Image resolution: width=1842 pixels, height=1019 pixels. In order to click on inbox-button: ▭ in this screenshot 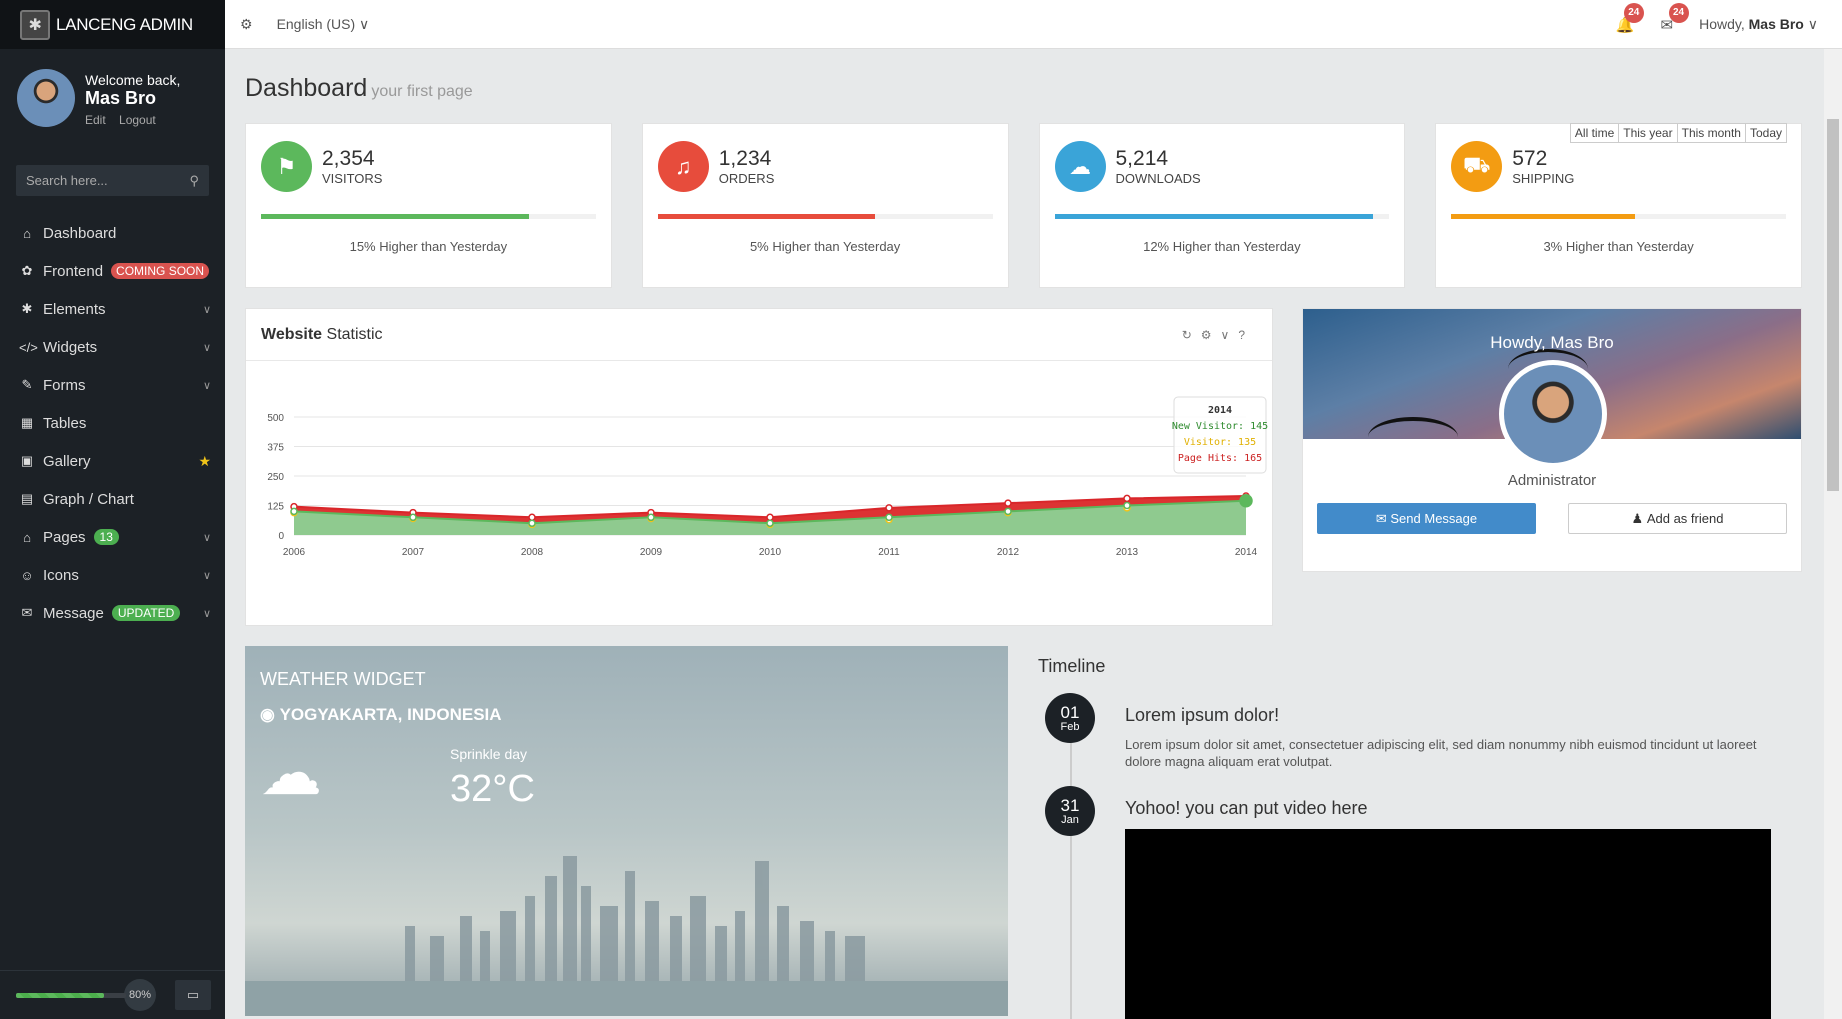, I will do `click(193, 995)`.